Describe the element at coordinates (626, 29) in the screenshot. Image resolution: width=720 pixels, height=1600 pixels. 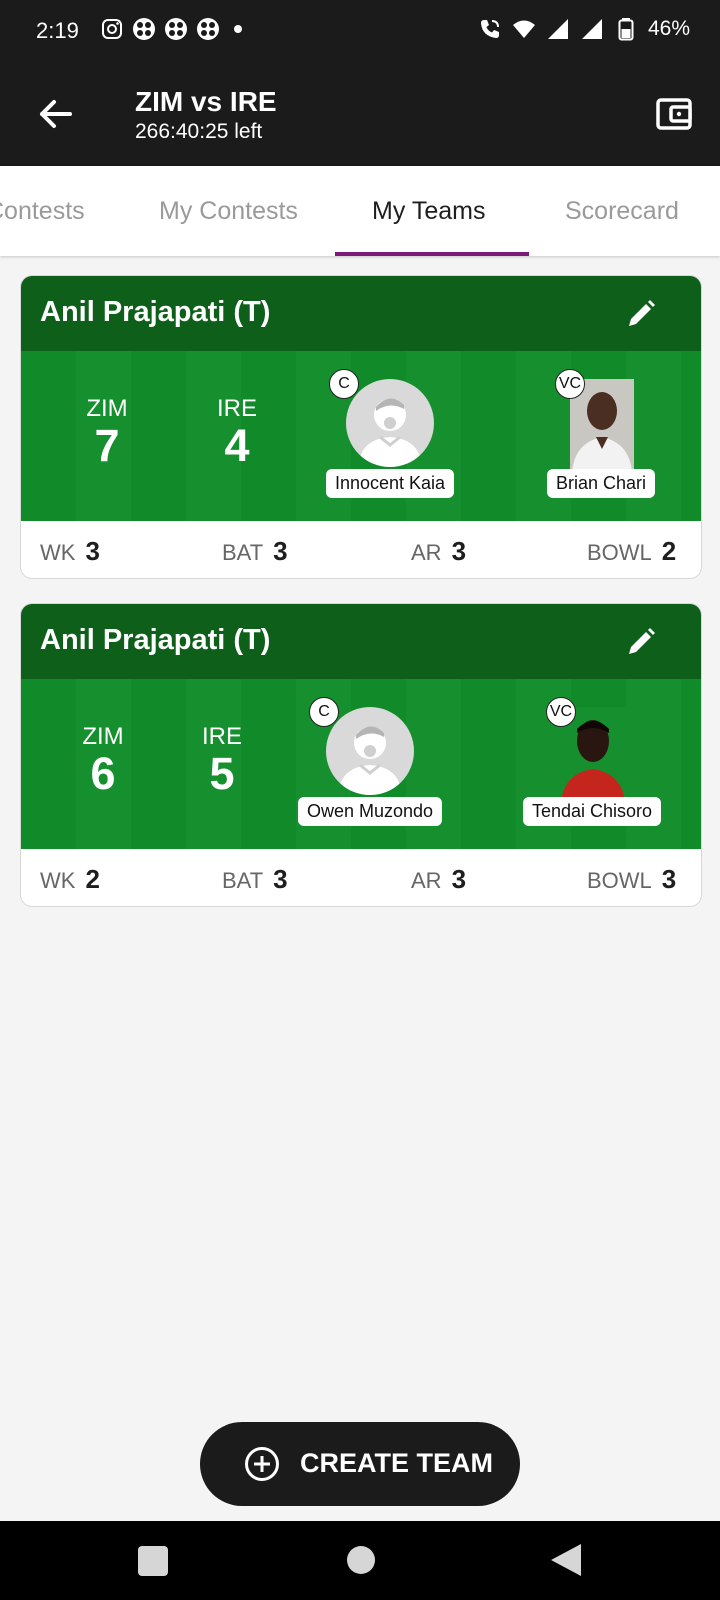
I see `battery-icon` at that location.